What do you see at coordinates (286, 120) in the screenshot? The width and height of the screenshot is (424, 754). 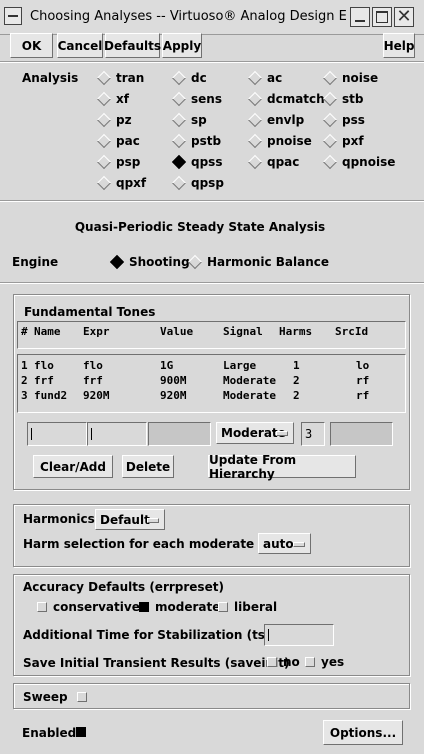 I see `analysis-option-label: envlp` at bounding box center [286, 120].